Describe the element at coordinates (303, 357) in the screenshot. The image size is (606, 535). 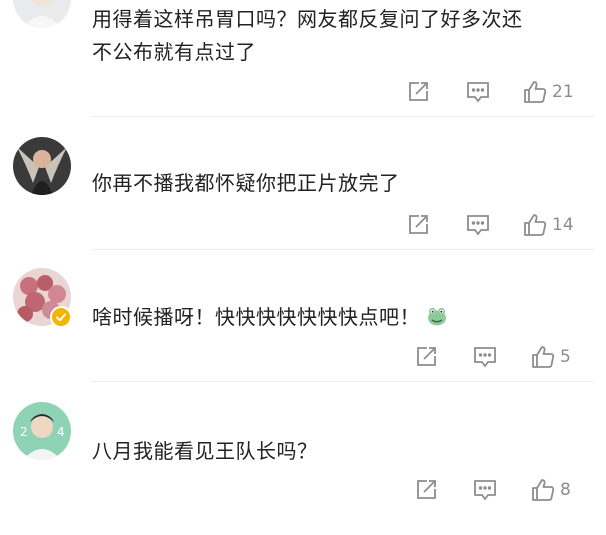
I see `comment-actions: 5` at that location.